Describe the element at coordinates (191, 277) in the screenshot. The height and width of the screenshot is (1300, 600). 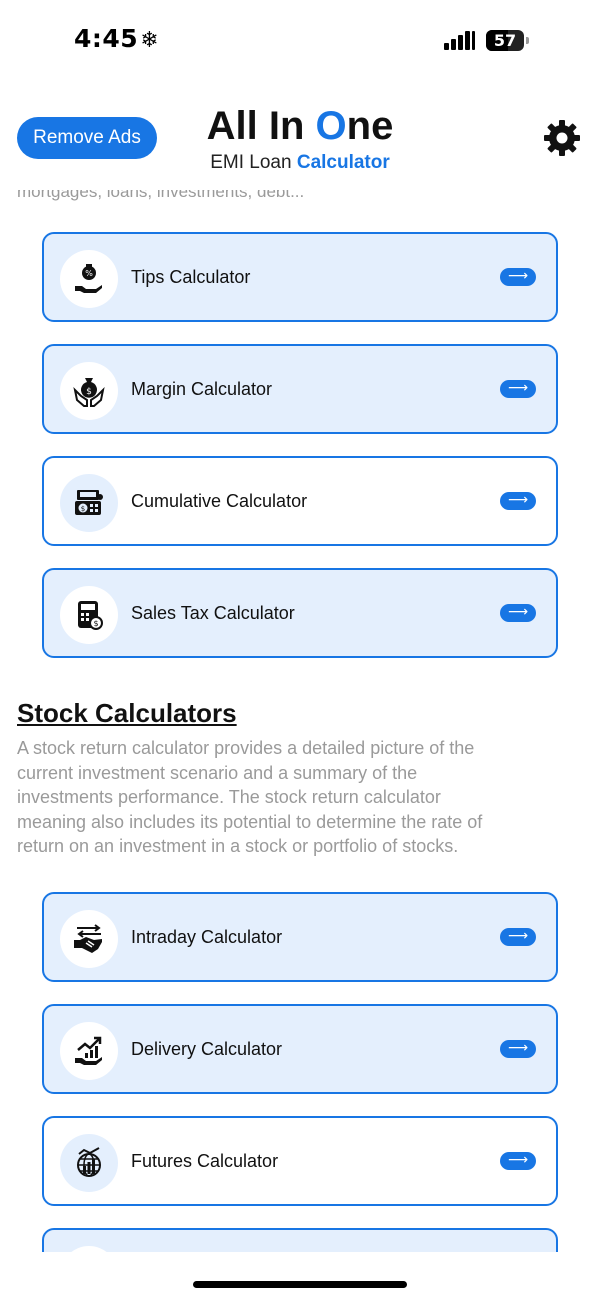
I see `card-label: Tips Calculator` at that location.